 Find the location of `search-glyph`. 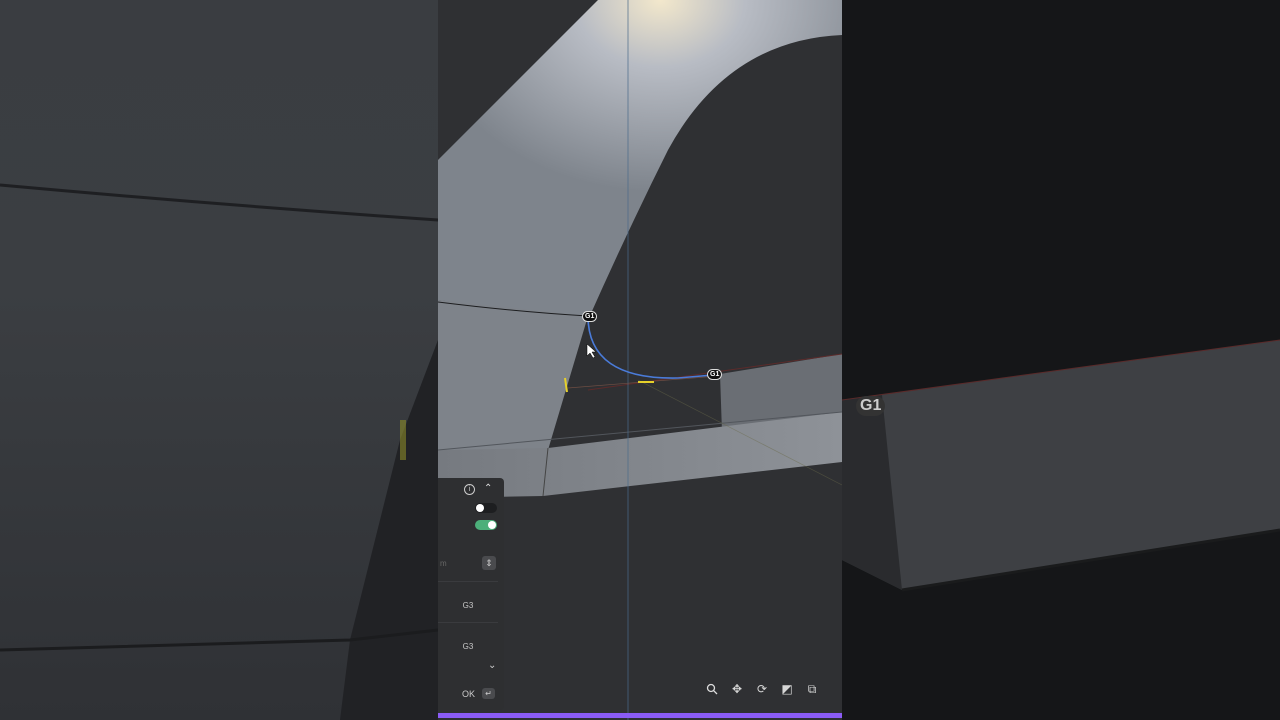

search-glyph is located at coordinates (712, 689).